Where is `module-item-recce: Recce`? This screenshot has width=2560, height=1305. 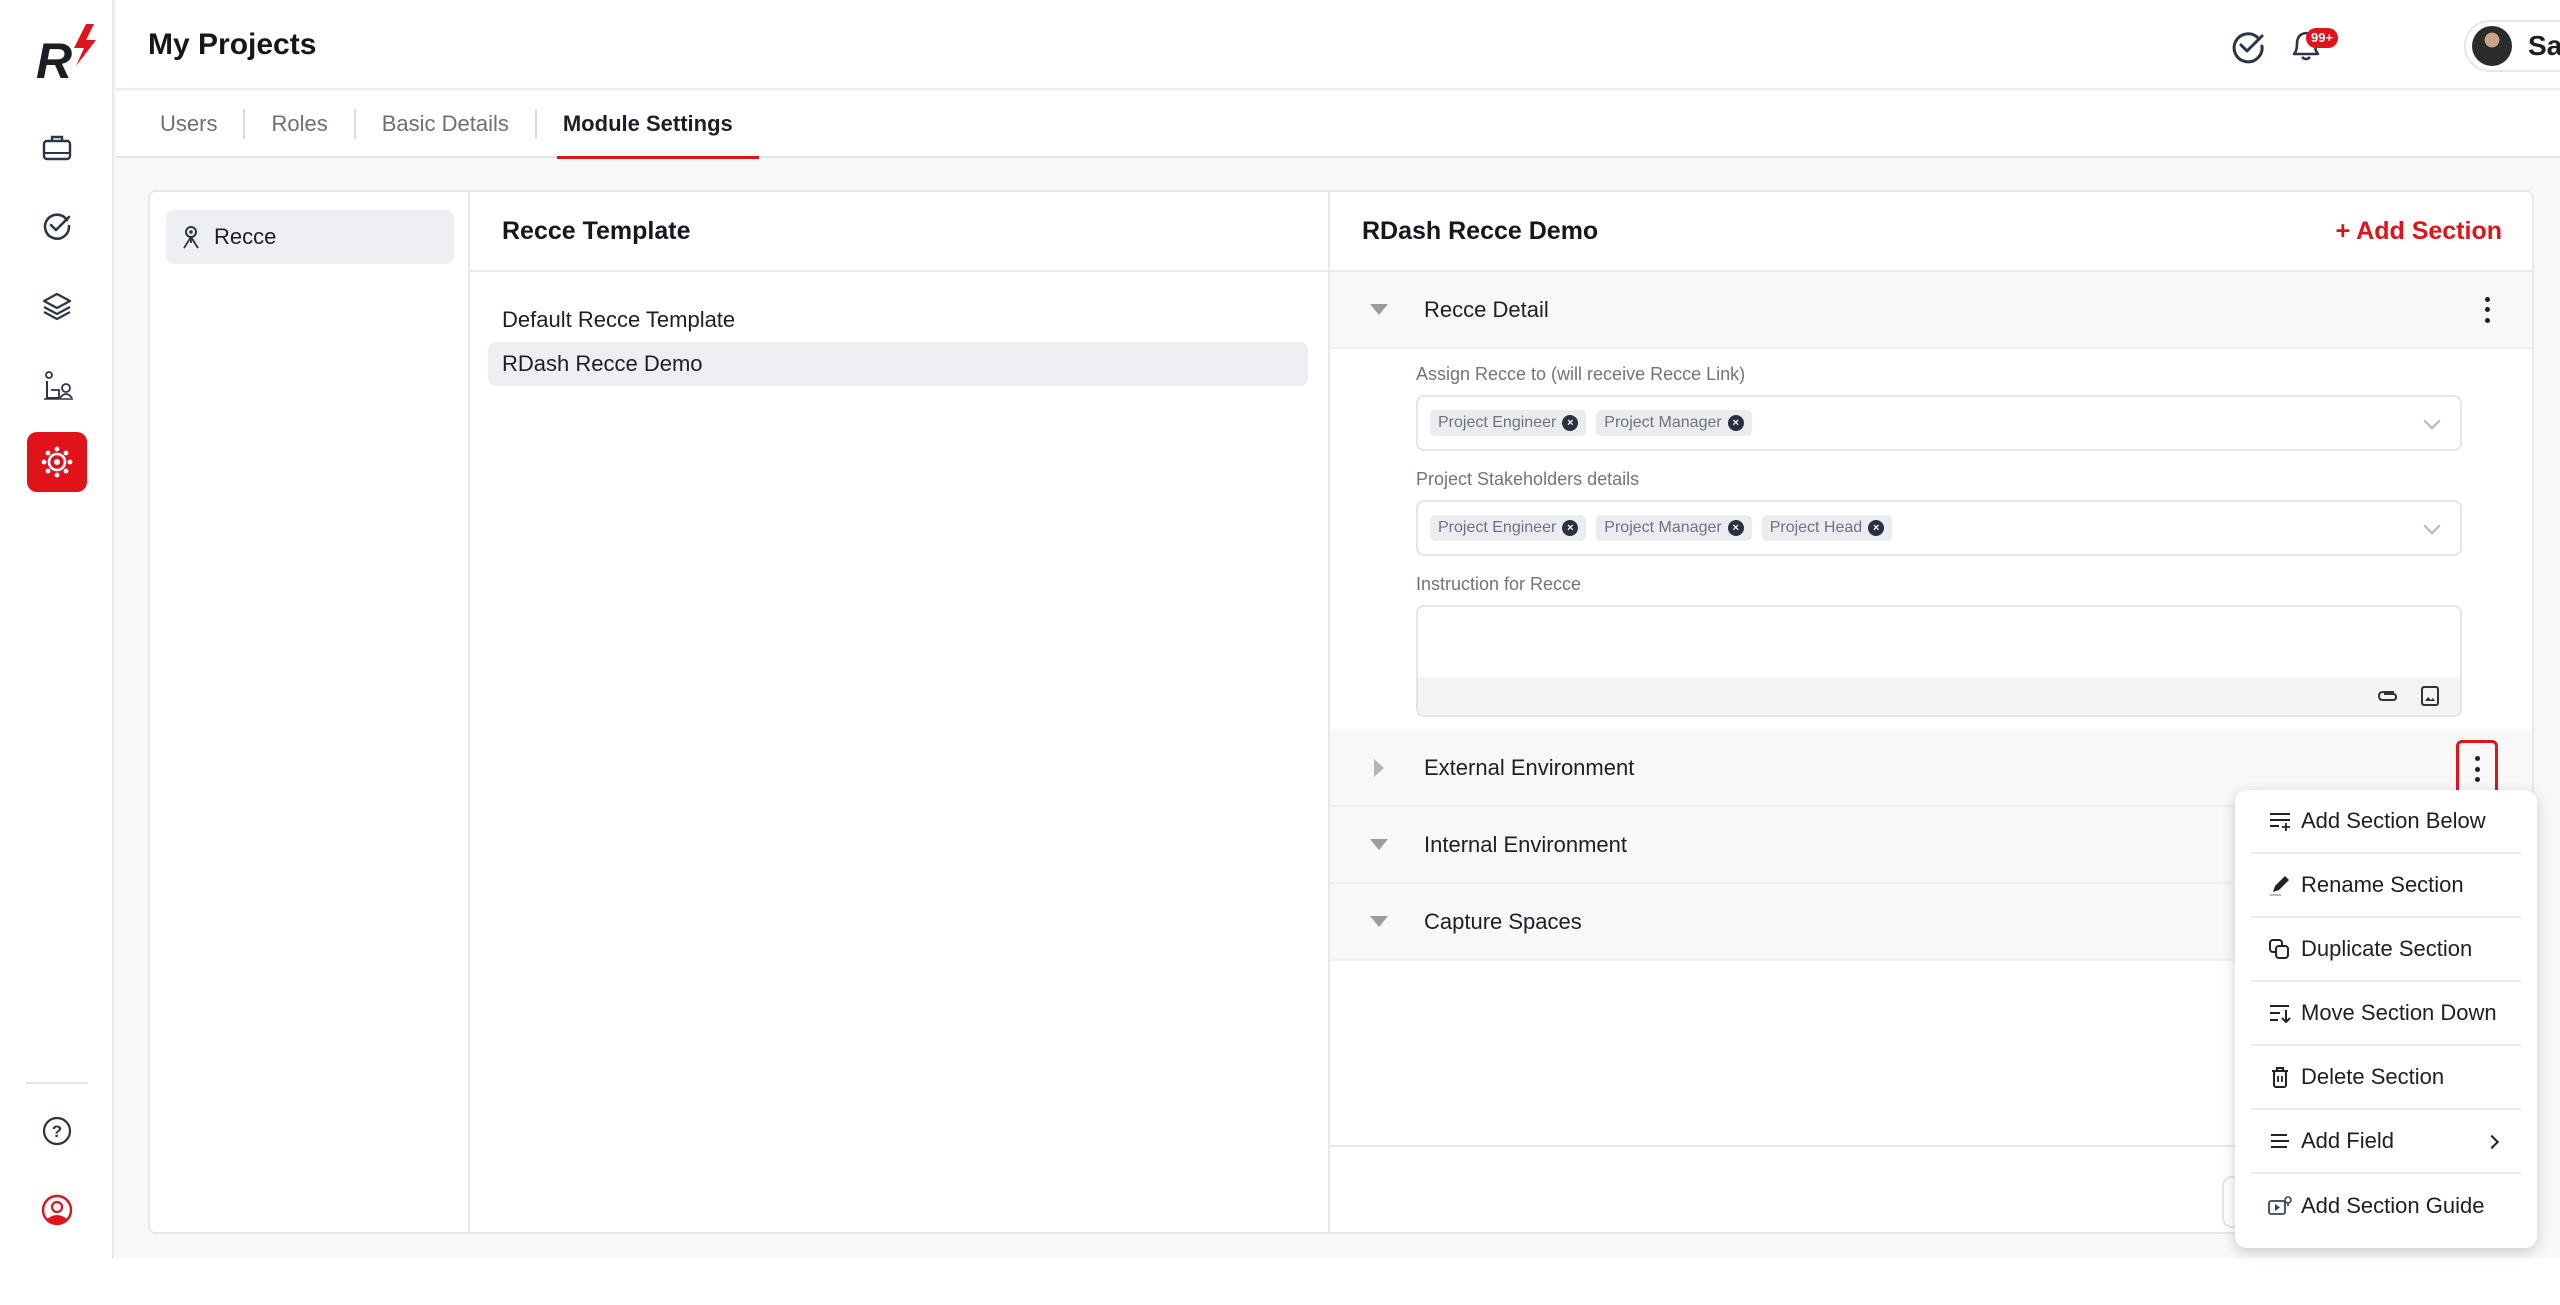 module-item-recce: Recce is located at coordinates (310, 237).